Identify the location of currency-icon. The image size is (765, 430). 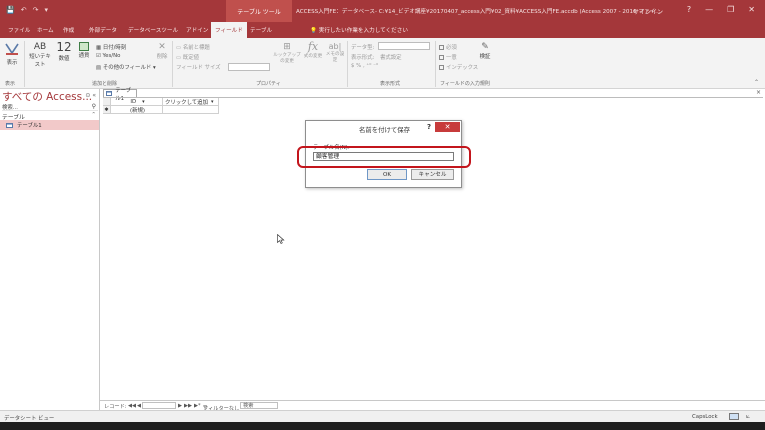
(84, 46).